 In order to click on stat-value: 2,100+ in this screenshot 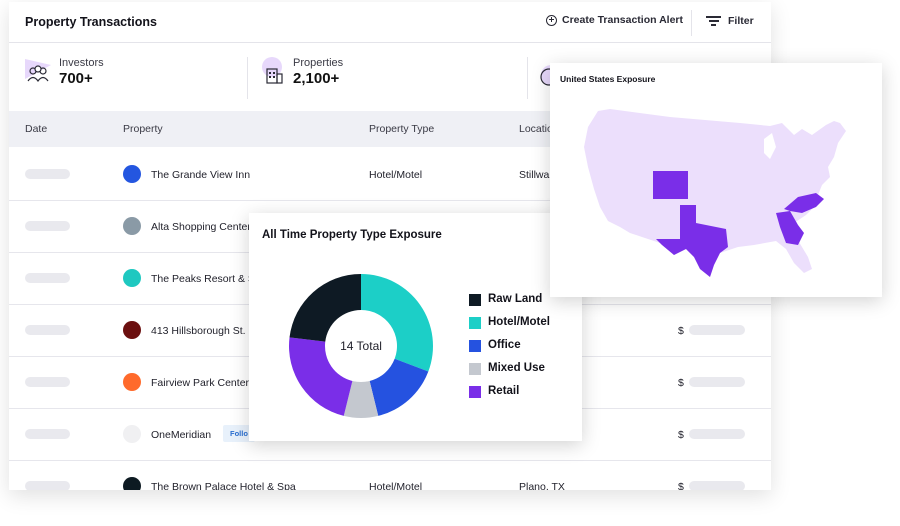, I will do `click(316, 78)`.